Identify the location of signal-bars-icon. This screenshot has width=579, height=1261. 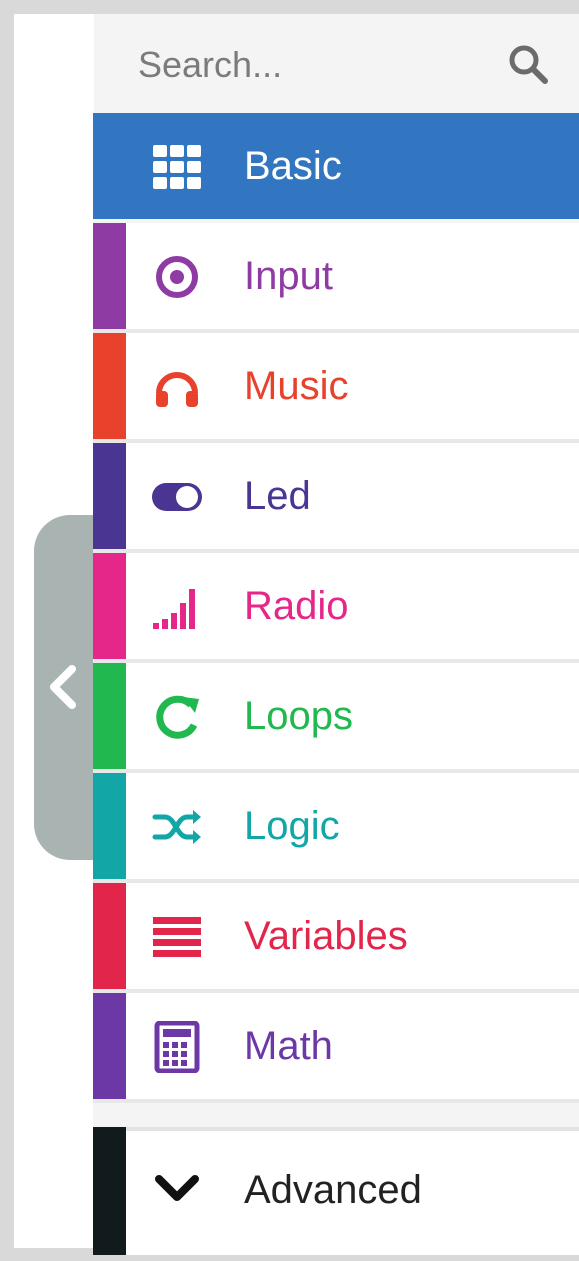
(174, 609).